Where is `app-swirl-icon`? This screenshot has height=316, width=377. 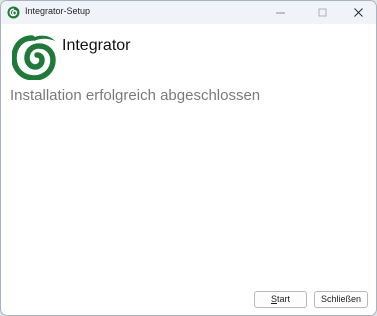
app-swirl-icon is located at coordinates (13, 12).